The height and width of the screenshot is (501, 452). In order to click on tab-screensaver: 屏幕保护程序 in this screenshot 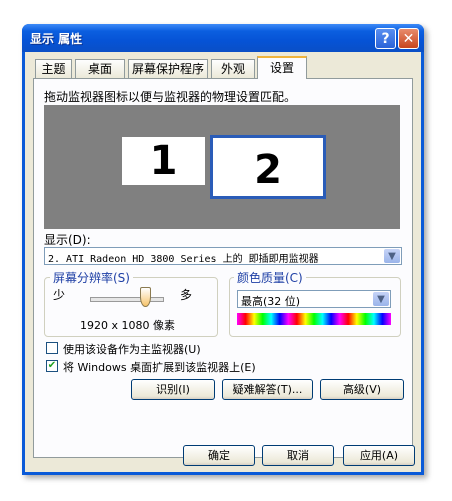, I will do `click(168, 68)`.